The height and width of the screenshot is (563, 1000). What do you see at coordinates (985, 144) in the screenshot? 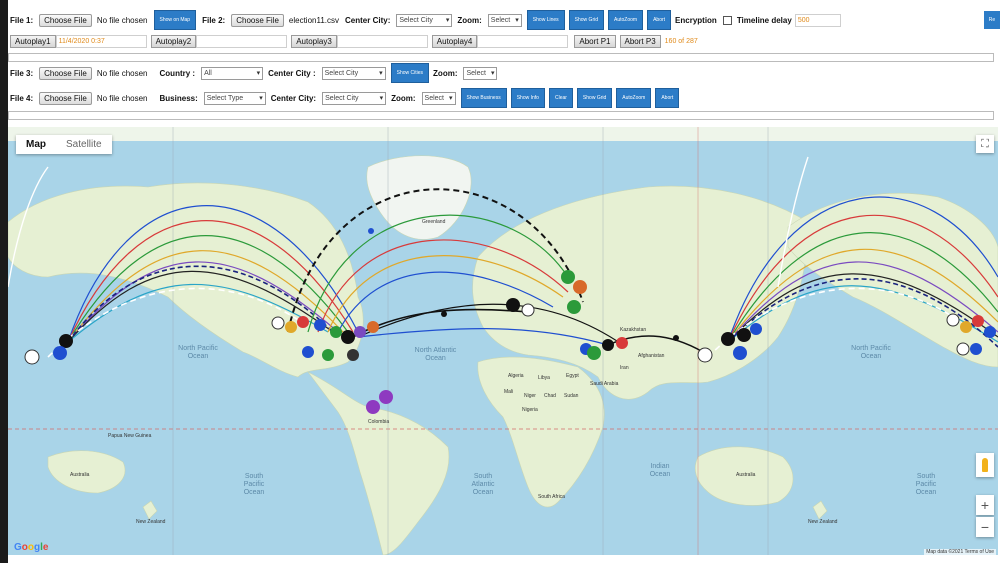
I see `fullscreen-icon: ⛶` at bounding box center [985, 144].